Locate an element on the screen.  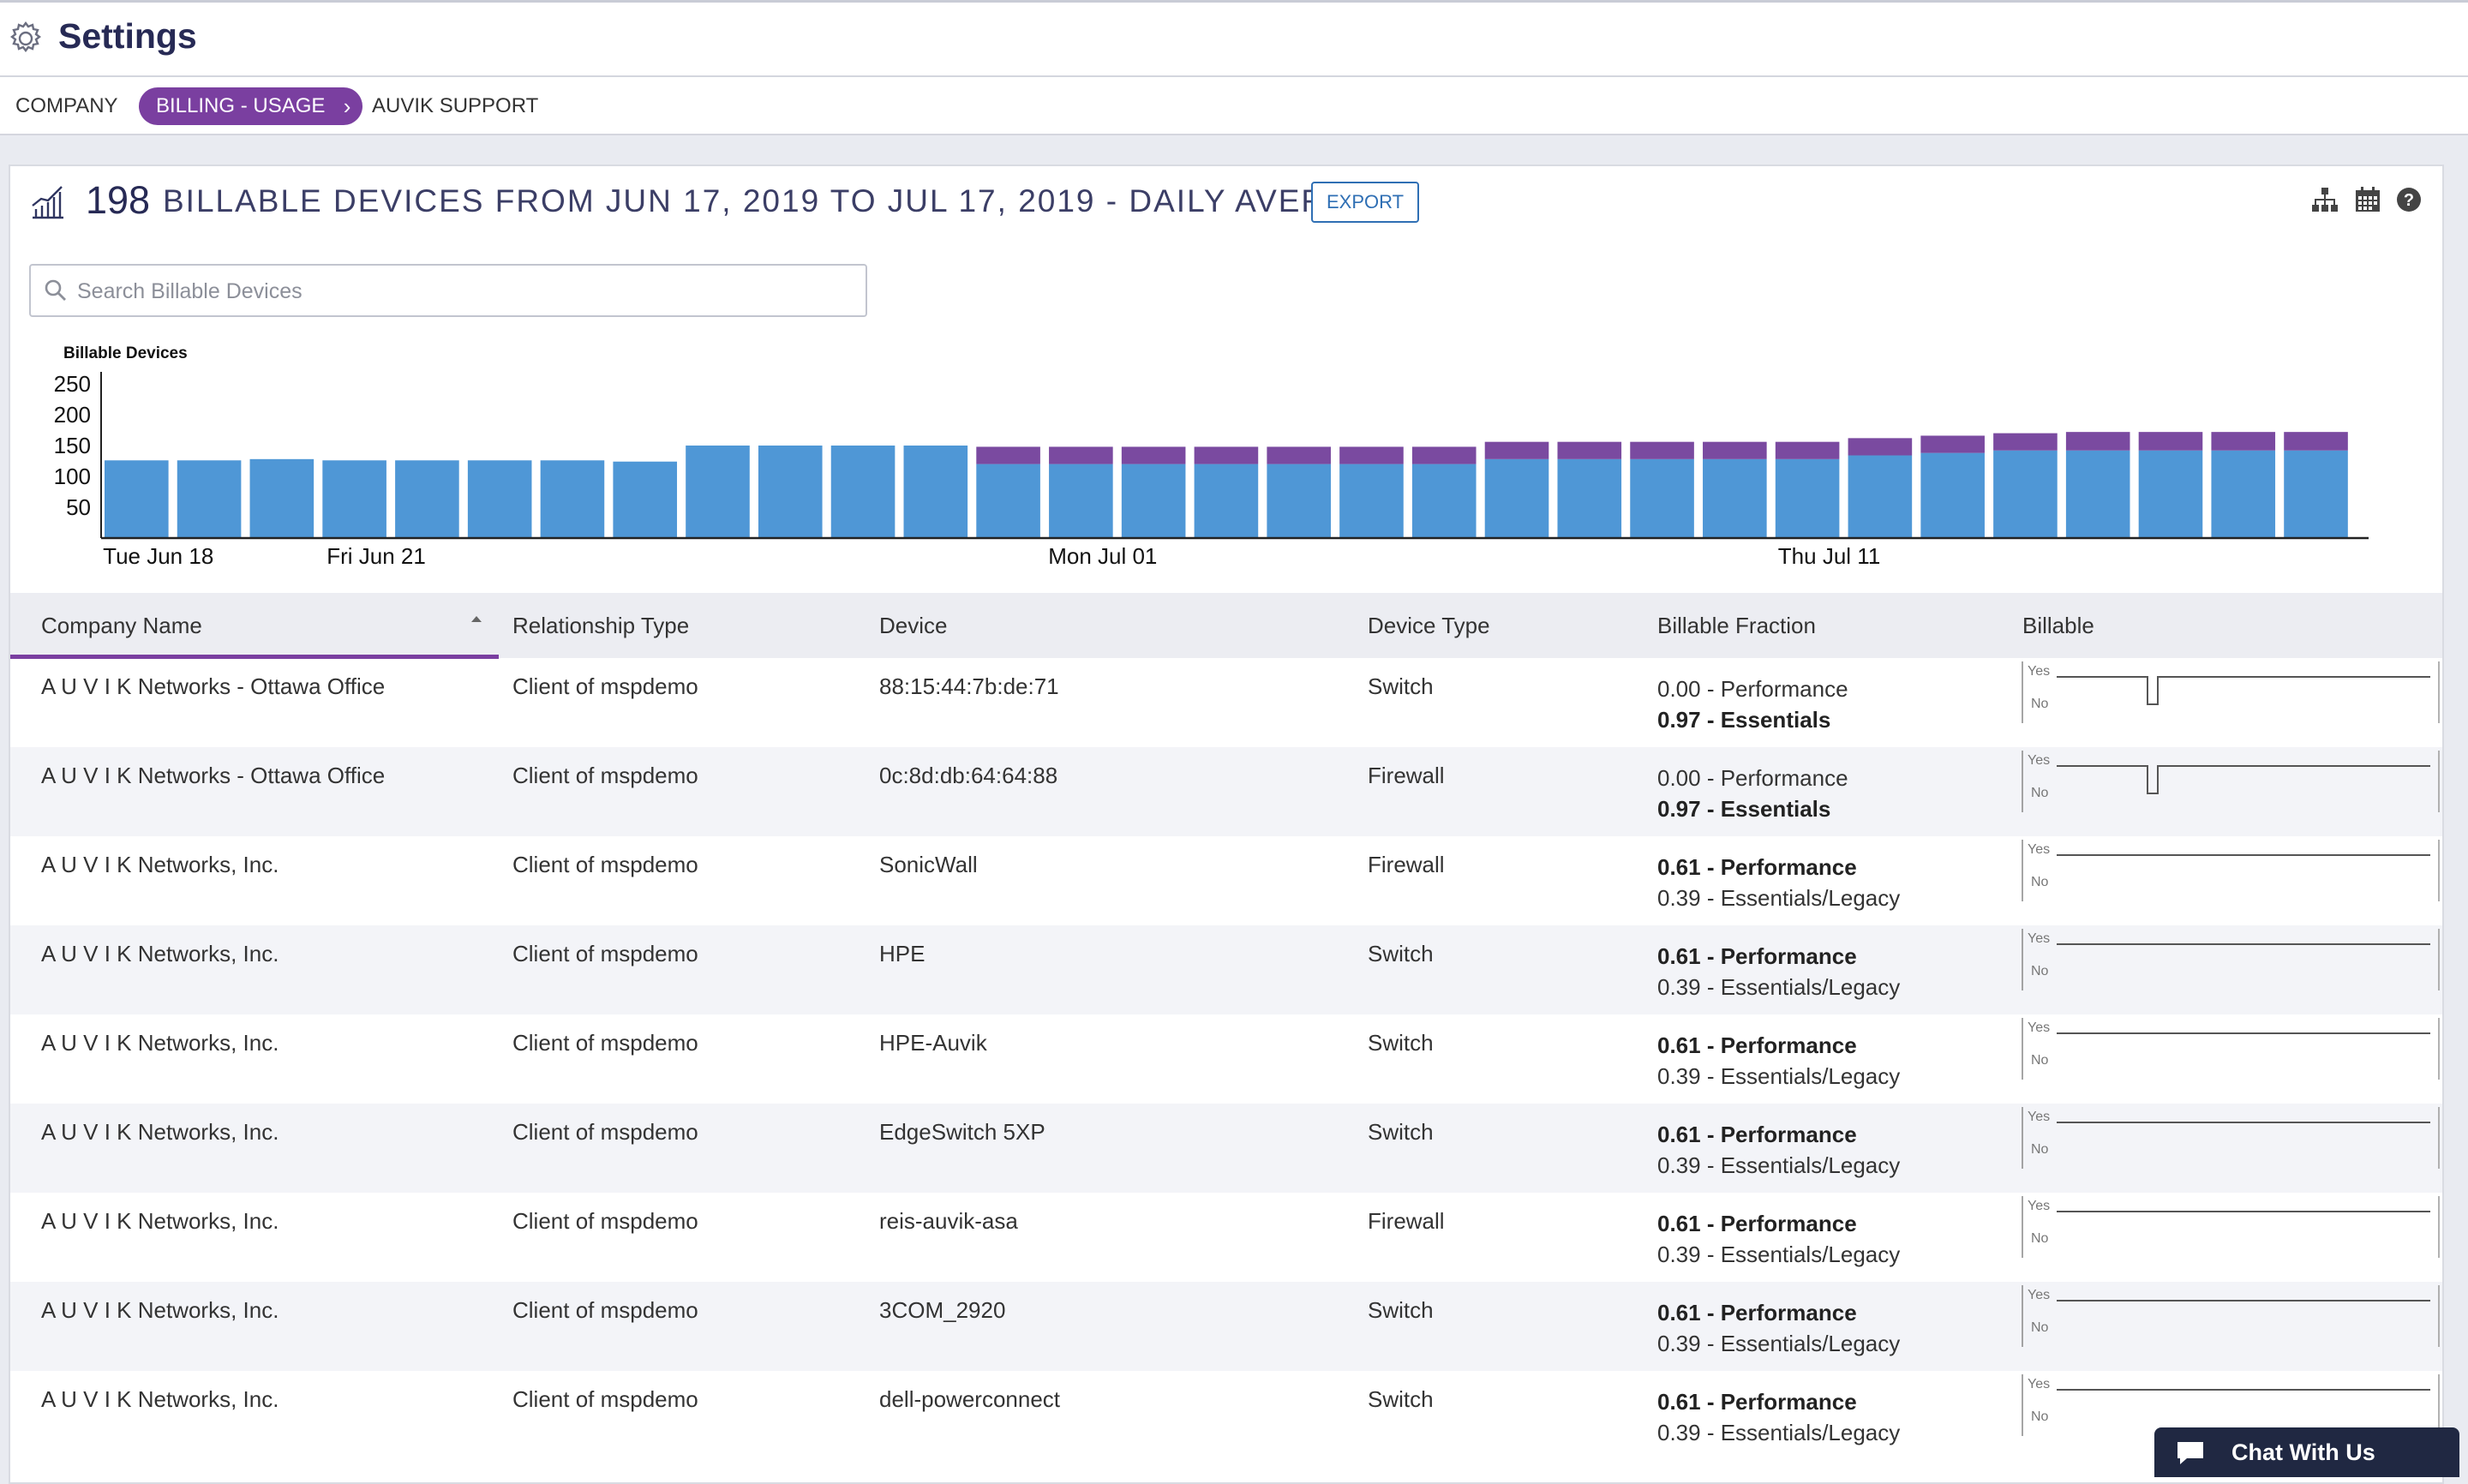
tab-billing-usage: BILLING - USAGE › is located at coordinates (251, 106).